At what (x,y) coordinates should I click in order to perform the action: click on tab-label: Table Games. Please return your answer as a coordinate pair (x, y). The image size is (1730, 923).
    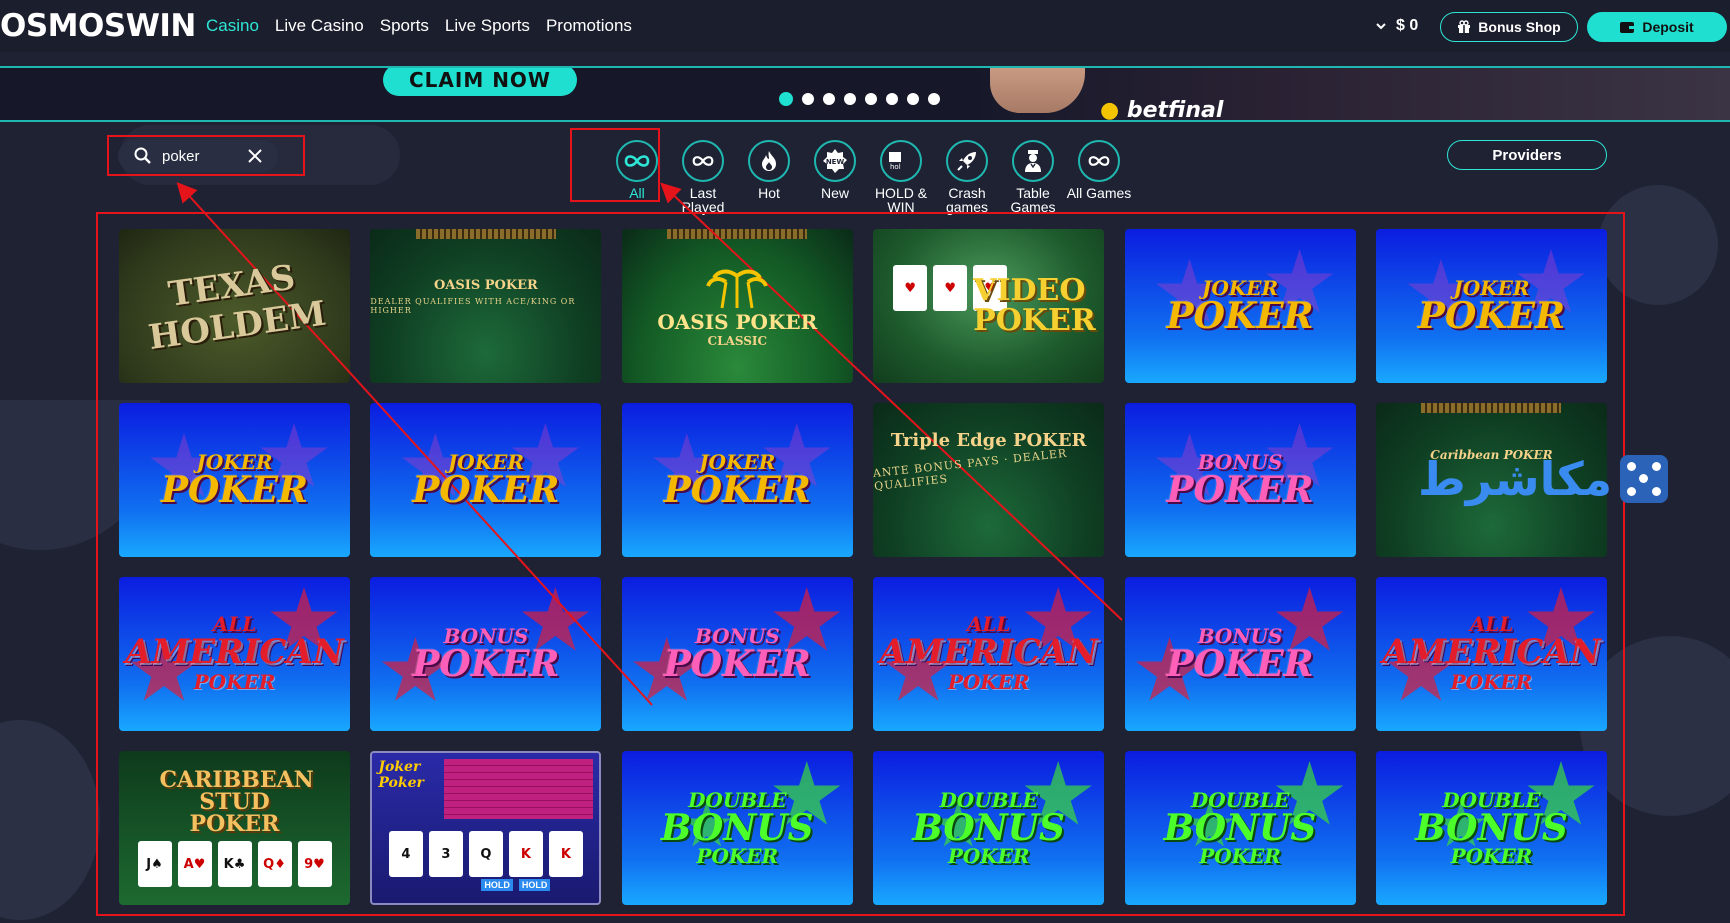
    Looking at the image, I should click on (1033, 200).